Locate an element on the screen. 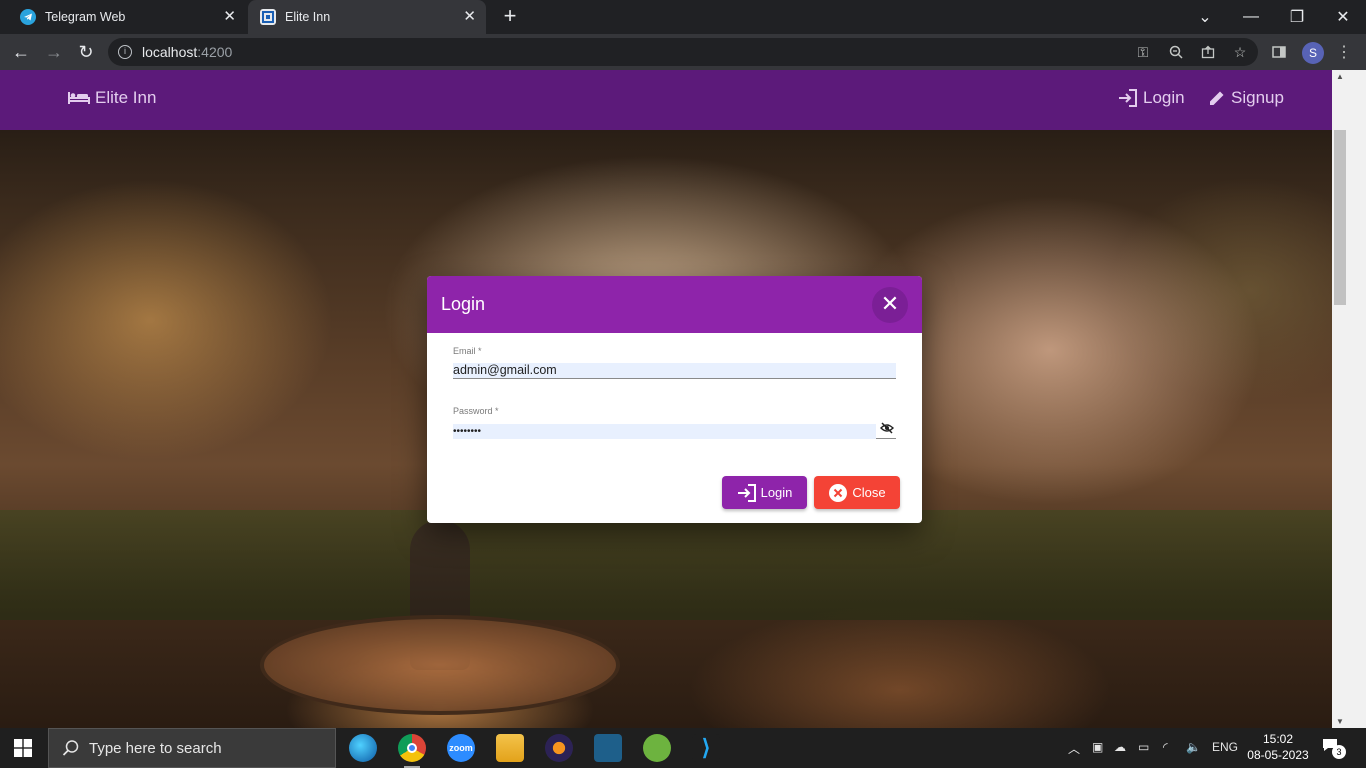 The width and height of the screenshot is (1366, 768). minimize-button: — is located at coordinates (1251, 17).